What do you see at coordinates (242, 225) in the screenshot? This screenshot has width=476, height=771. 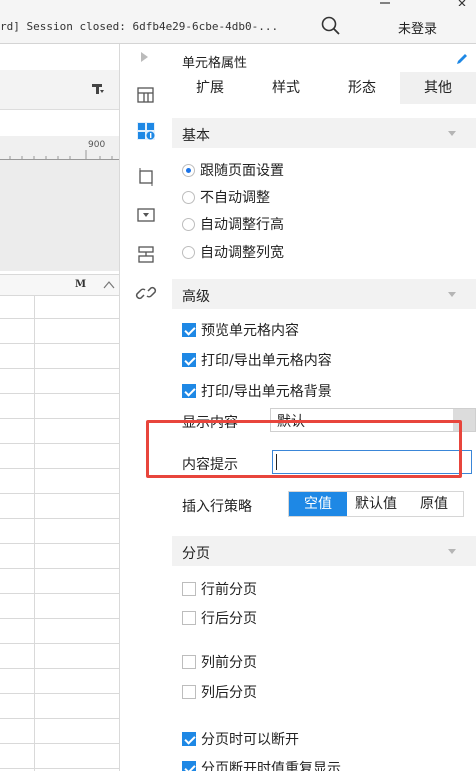 I see `radio-label: 自动调整行高` at bounding box center [242, 225].